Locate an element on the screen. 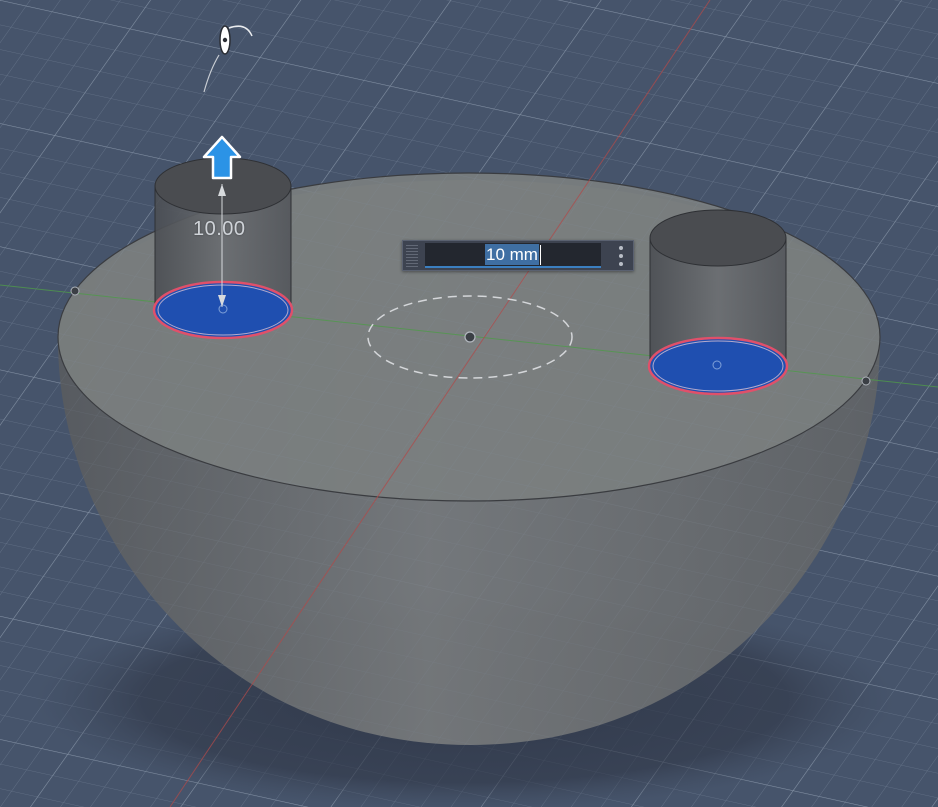 The width and height of the screenshot is (938, 807). distance-input: 10 mm is located at coordinates (513, 255).